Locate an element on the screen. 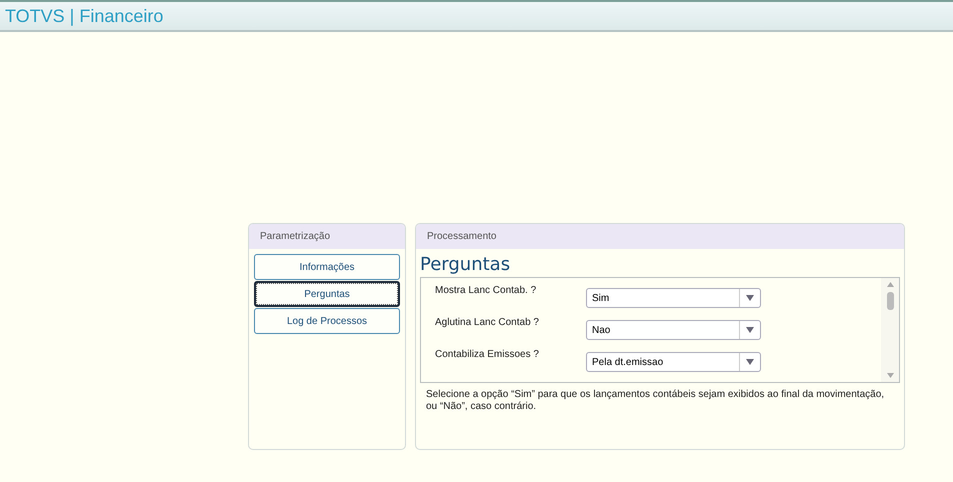 The height and width of the screenshot is (482, 953). panel-title: Parametrização is located at coordinates (295, 236).